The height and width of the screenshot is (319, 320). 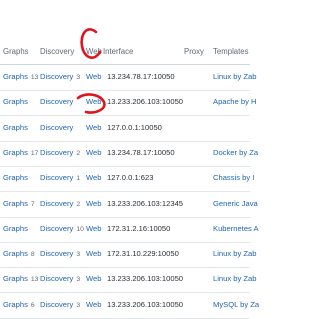 I want to click on graphs-link: Graphs 17, so click(x=20, y=153).